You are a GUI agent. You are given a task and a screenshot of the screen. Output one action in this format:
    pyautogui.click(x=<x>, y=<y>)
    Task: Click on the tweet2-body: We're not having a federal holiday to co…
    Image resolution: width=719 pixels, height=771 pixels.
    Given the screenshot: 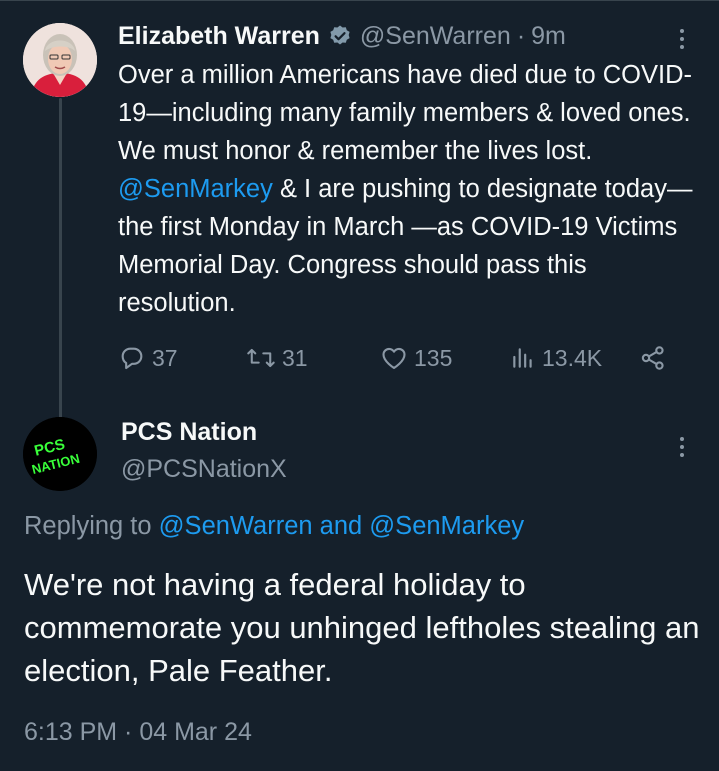 What is the action you would take?
    pyautogui.click(x=362, y=627)
    